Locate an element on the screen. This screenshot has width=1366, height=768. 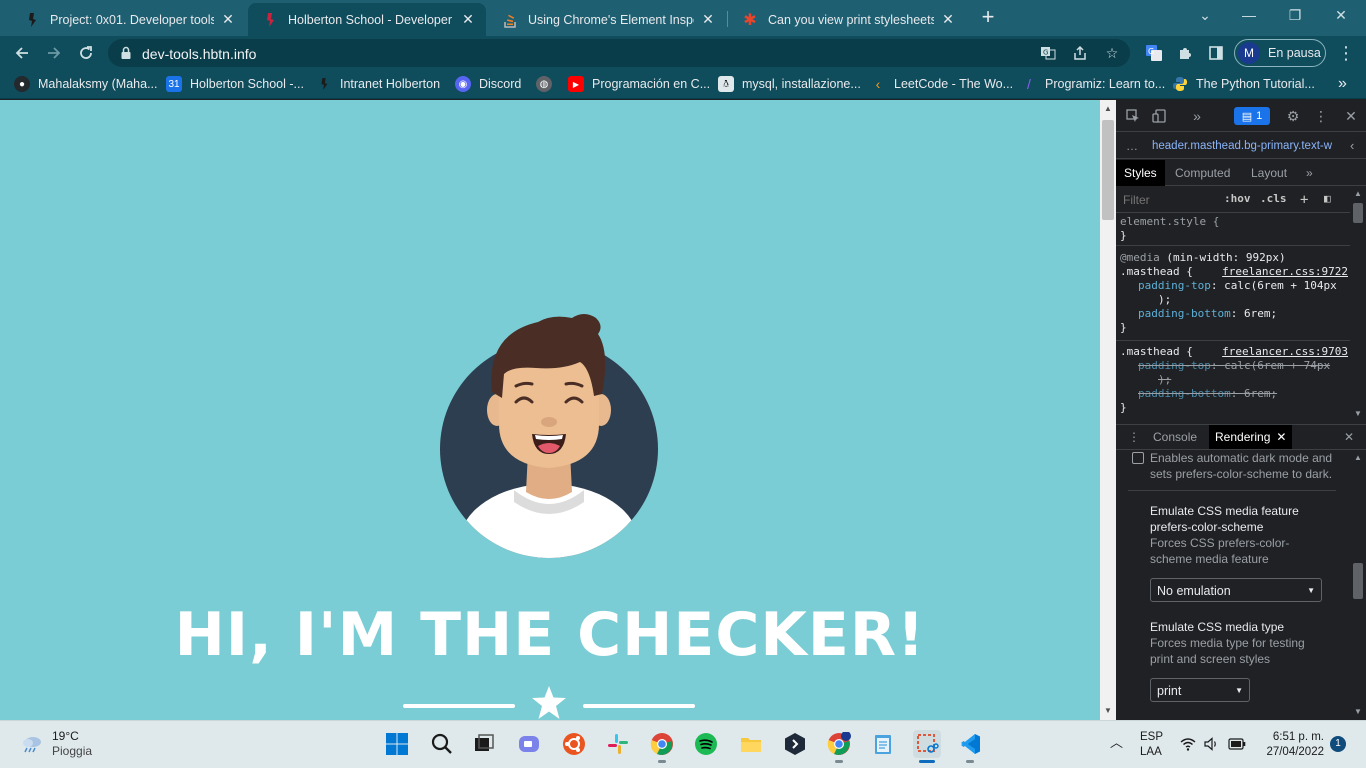
task-view-icon is located at coordinates (484, 744).